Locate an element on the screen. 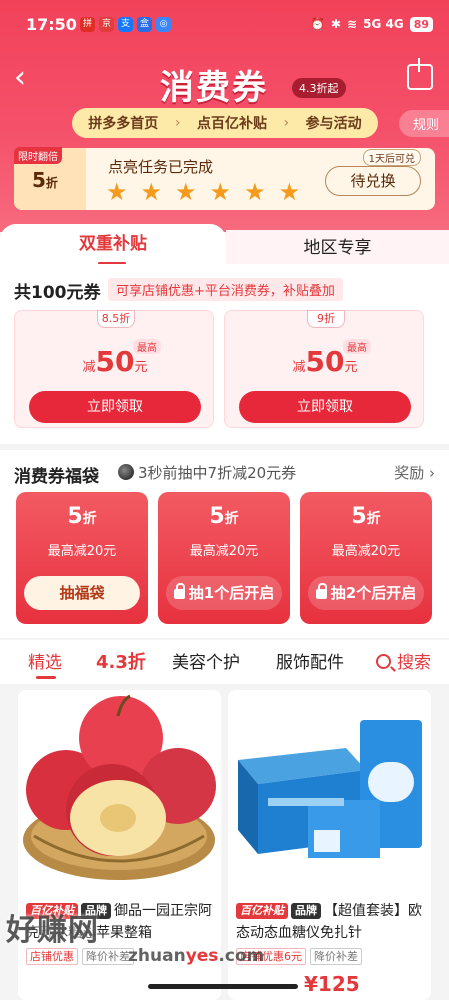 The image size is (449, 1000). status-time: 17:50 is located at coordinates (51, 24).